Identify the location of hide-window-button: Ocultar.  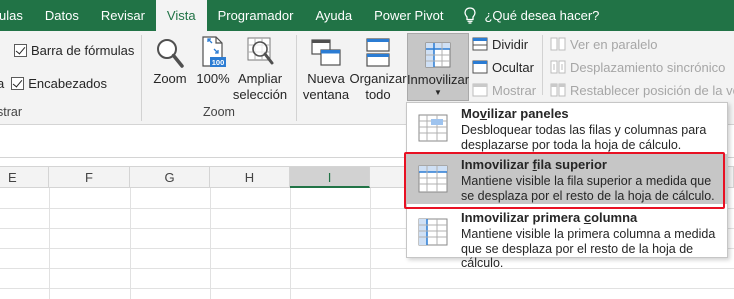
(503, 67).